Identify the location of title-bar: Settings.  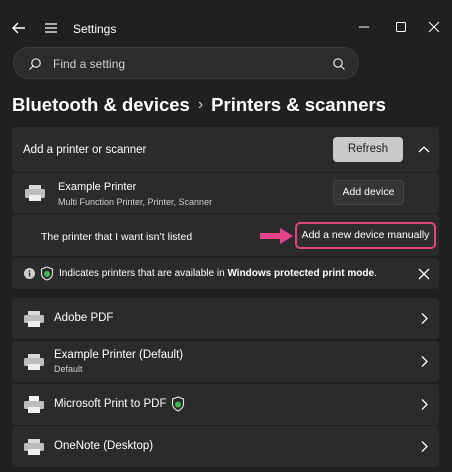
(226, 24).